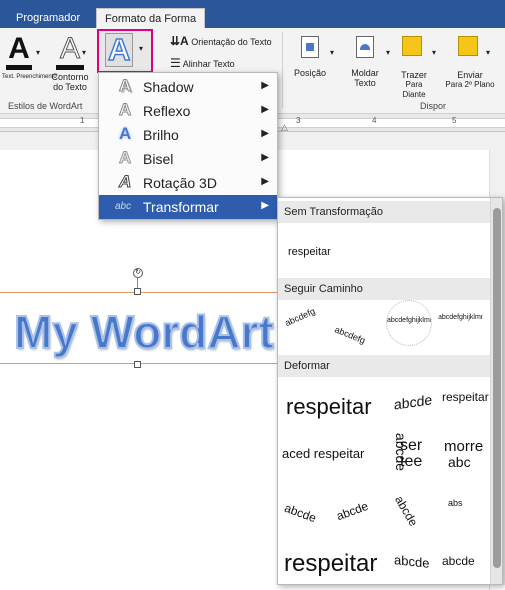 This screenshot has width=505, height=590. I want to click on menu-item-label: Reflexo, so click(167, 111).